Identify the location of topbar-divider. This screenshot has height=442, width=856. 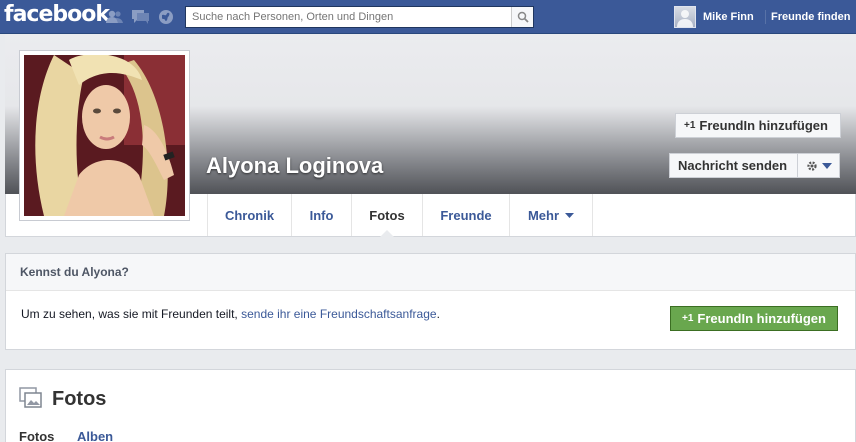
(765, 17).